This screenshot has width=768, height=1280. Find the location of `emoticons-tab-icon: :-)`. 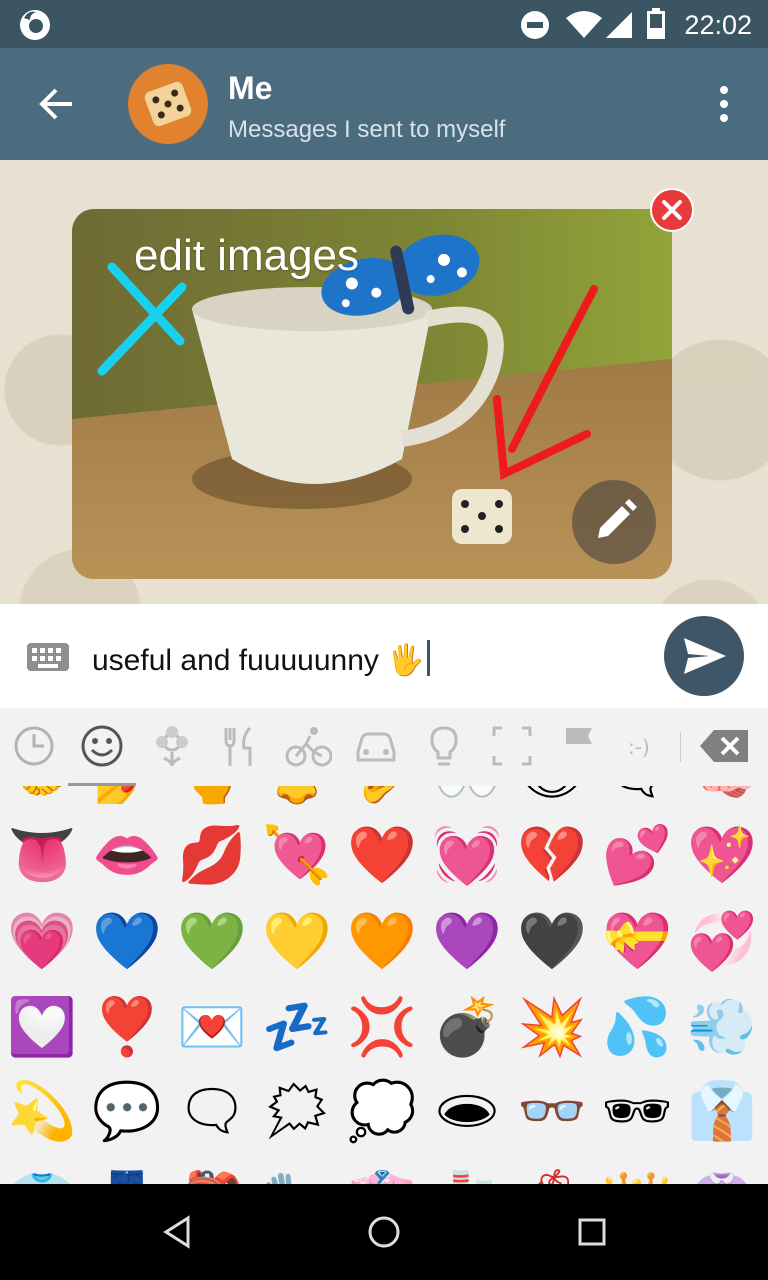

emoticons-tab-icon: :-) is located at coordinates (648, 746).